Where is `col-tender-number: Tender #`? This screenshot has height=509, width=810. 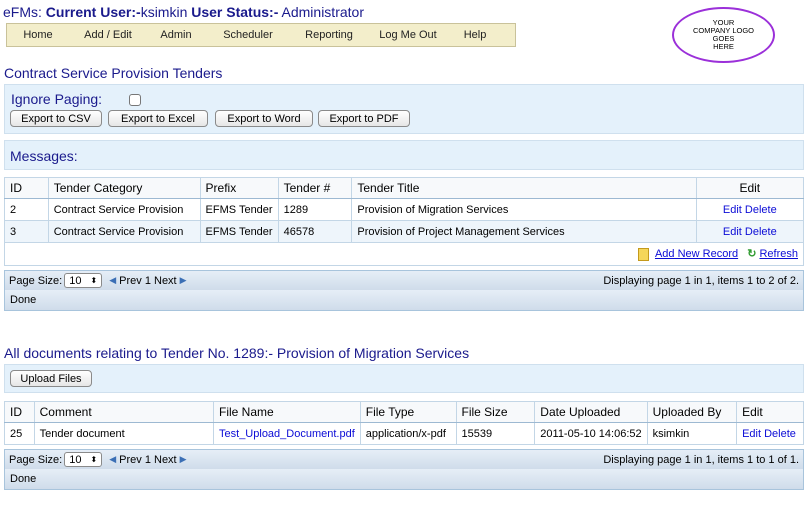 col-tender-number: Tender # is located at coordinates (315, 188).